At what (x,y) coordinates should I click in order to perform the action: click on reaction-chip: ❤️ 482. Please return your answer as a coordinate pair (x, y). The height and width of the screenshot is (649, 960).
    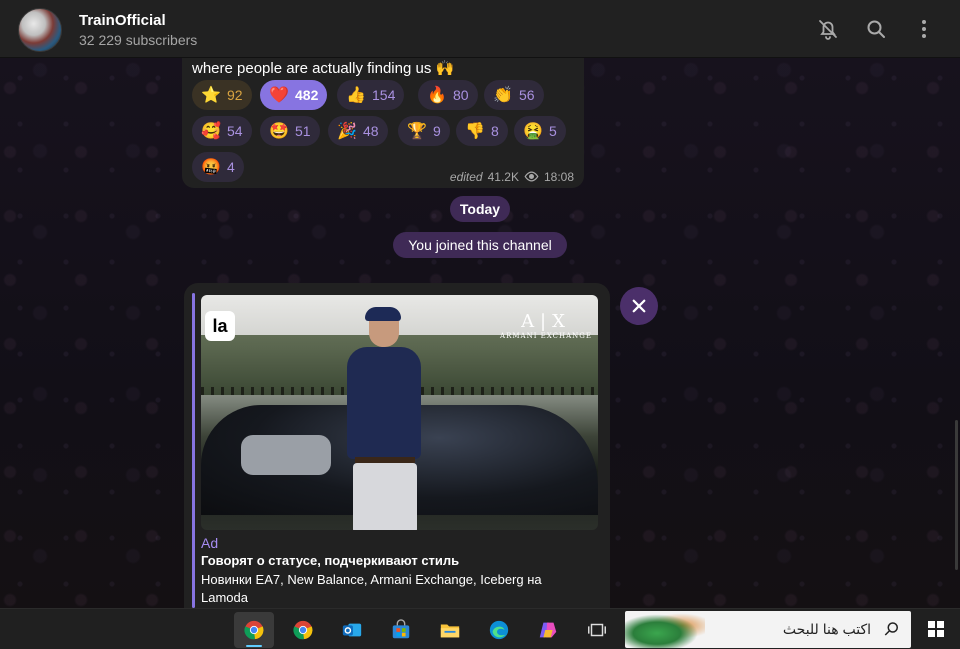
    Looking at the image, I should click on (294, 95).